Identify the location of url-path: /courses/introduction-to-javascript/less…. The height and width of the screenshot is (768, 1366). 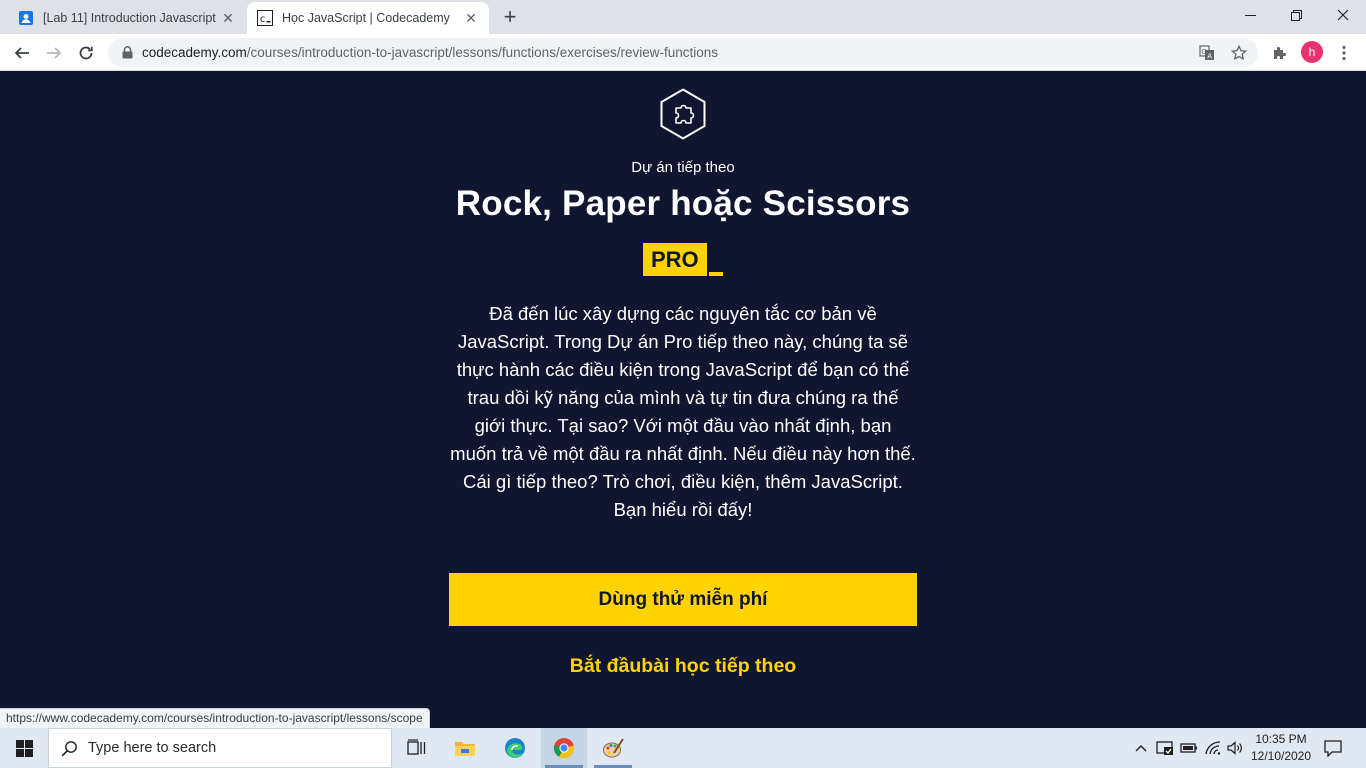
(482, 52).